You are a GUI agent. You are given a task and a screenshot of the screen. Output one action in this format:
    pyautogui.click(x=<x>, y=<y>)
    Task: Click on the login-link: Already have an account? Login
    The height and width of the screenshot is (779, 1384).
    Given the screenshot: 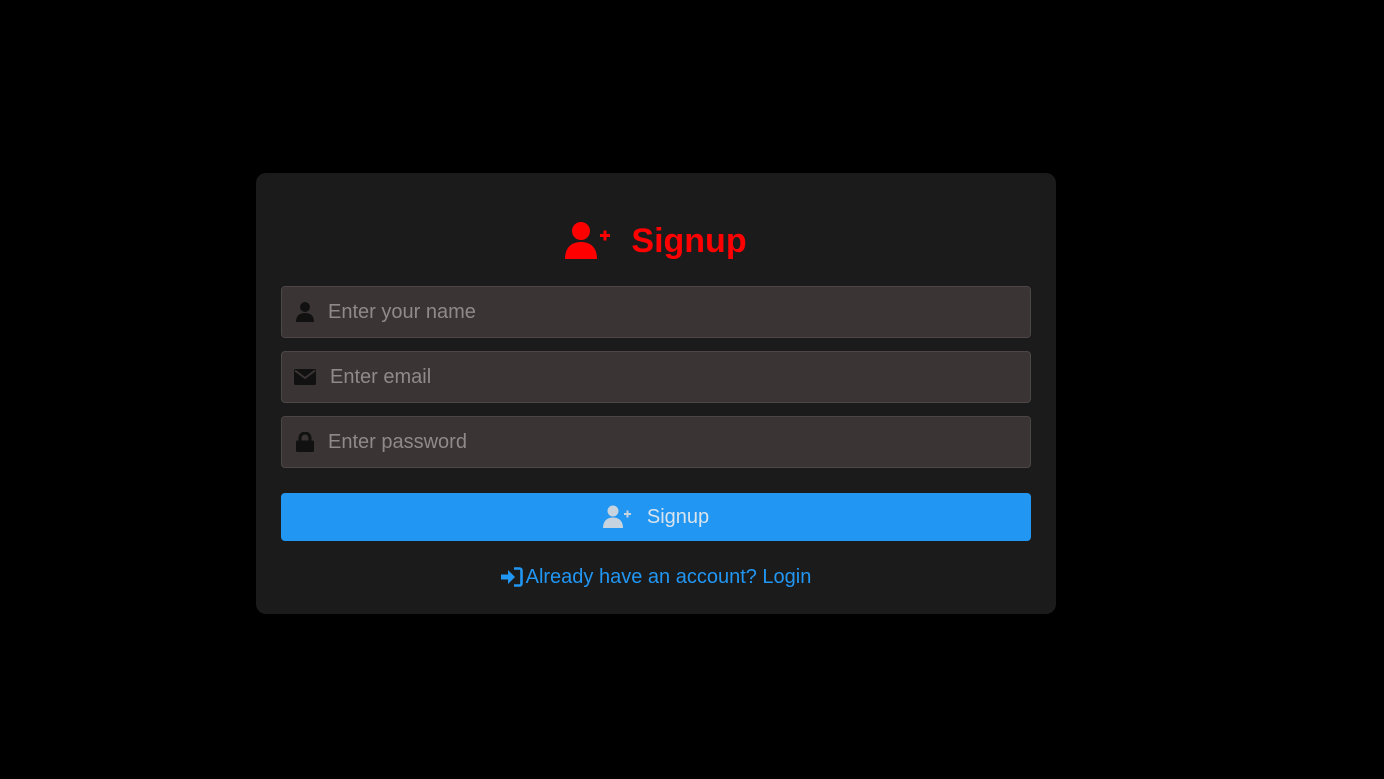 What is the action you would take?
    pyautogui.click(x=656, y=577)
    